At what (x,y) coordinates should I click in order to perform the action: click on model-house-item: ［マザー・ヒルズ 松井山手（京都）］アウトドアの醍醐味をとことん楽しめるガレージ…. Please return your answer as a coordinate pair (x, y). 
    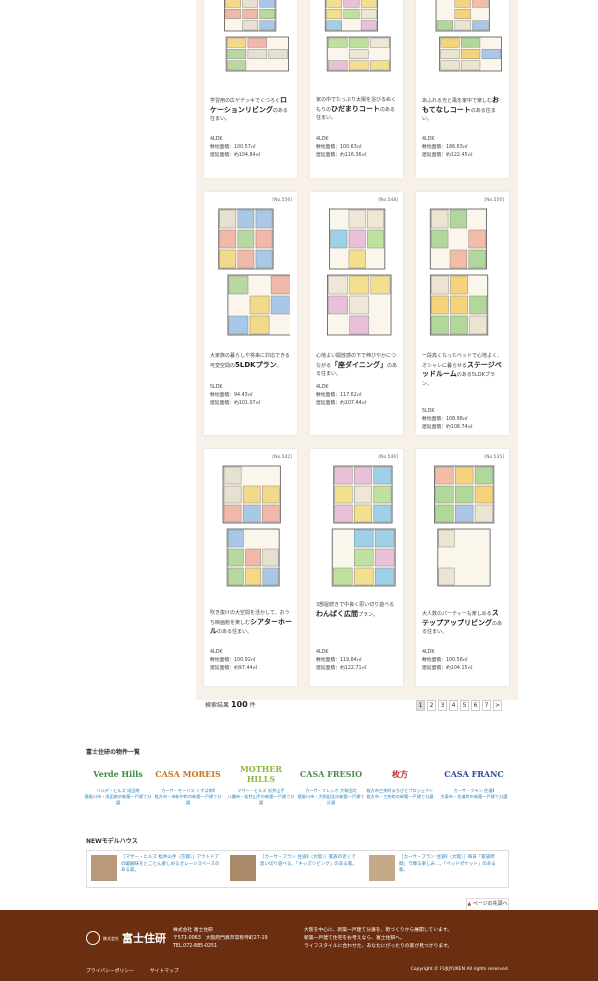
    Looking at the image, I should click on (156, 869).